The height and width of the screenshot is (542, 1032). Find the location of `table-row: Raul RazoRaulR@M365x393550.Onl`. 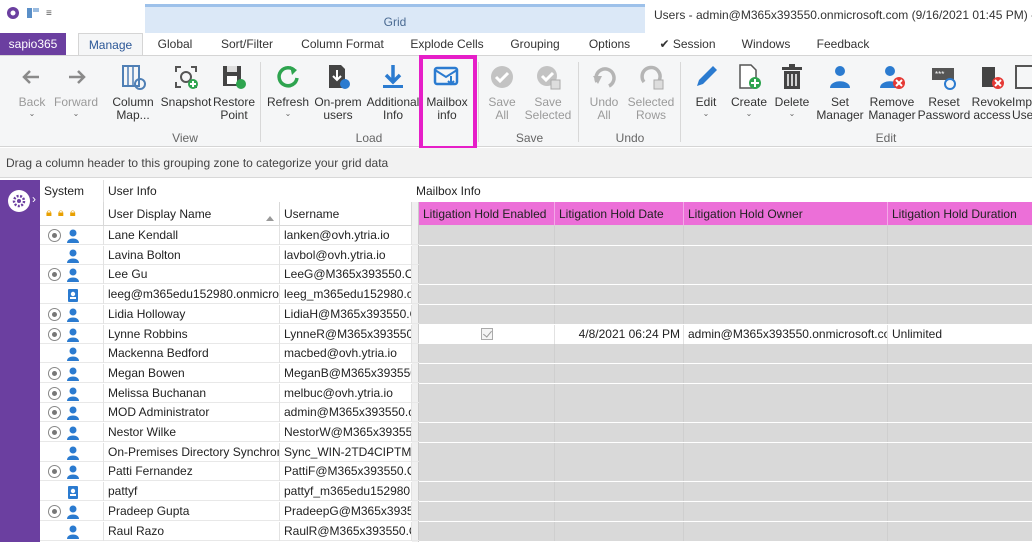

table-row: Raul RazoRaulR@M365x393550.Onl is located at coordinates (536, 531).